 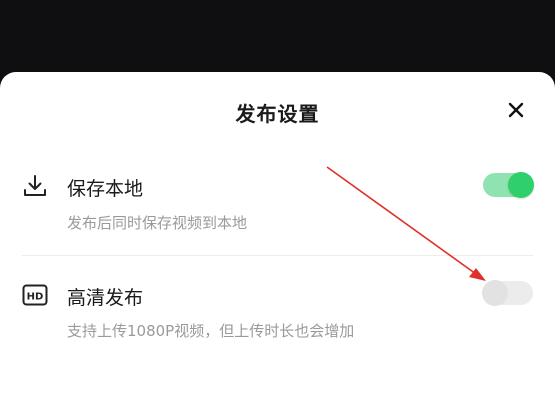 What do you see at coordinates (157, 223) in the screenshot?
I see `option-description: 发布后同时保存视频到本地` at bounding box center [157, 223].